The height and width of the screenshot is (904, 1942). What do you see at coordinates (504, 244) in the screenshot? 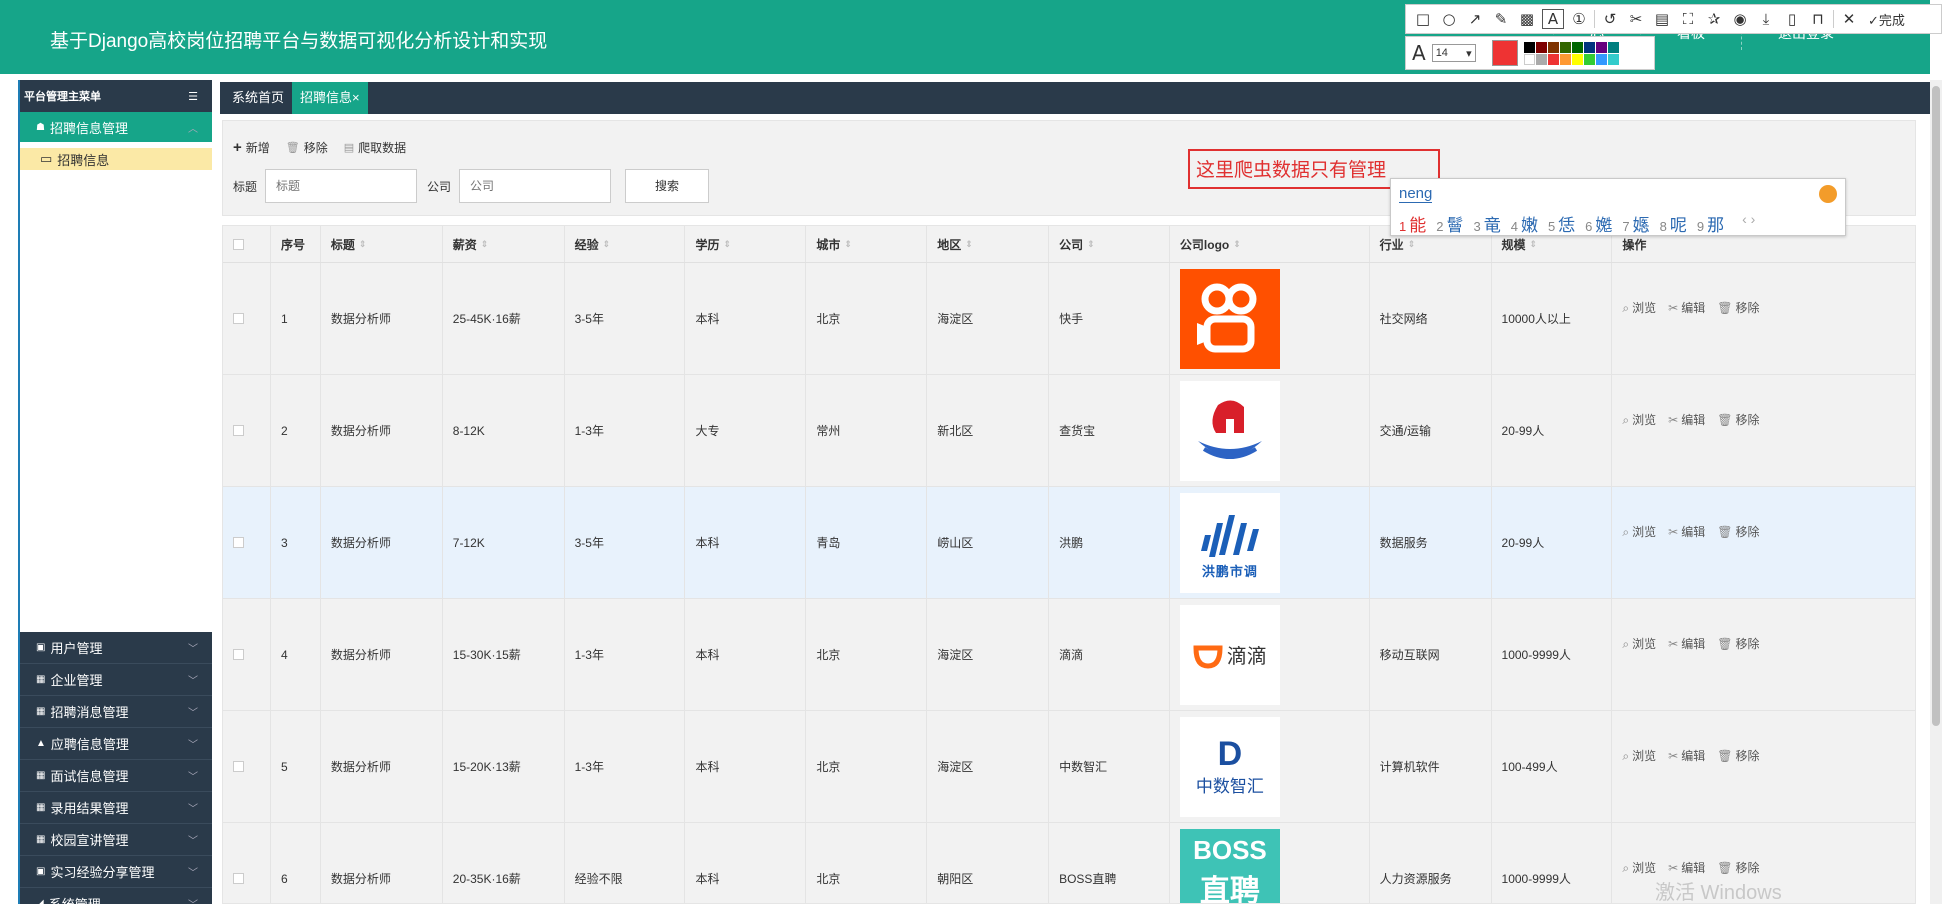
I see `column-header: 薪资 ⇕` at bounding box center [504, 244].